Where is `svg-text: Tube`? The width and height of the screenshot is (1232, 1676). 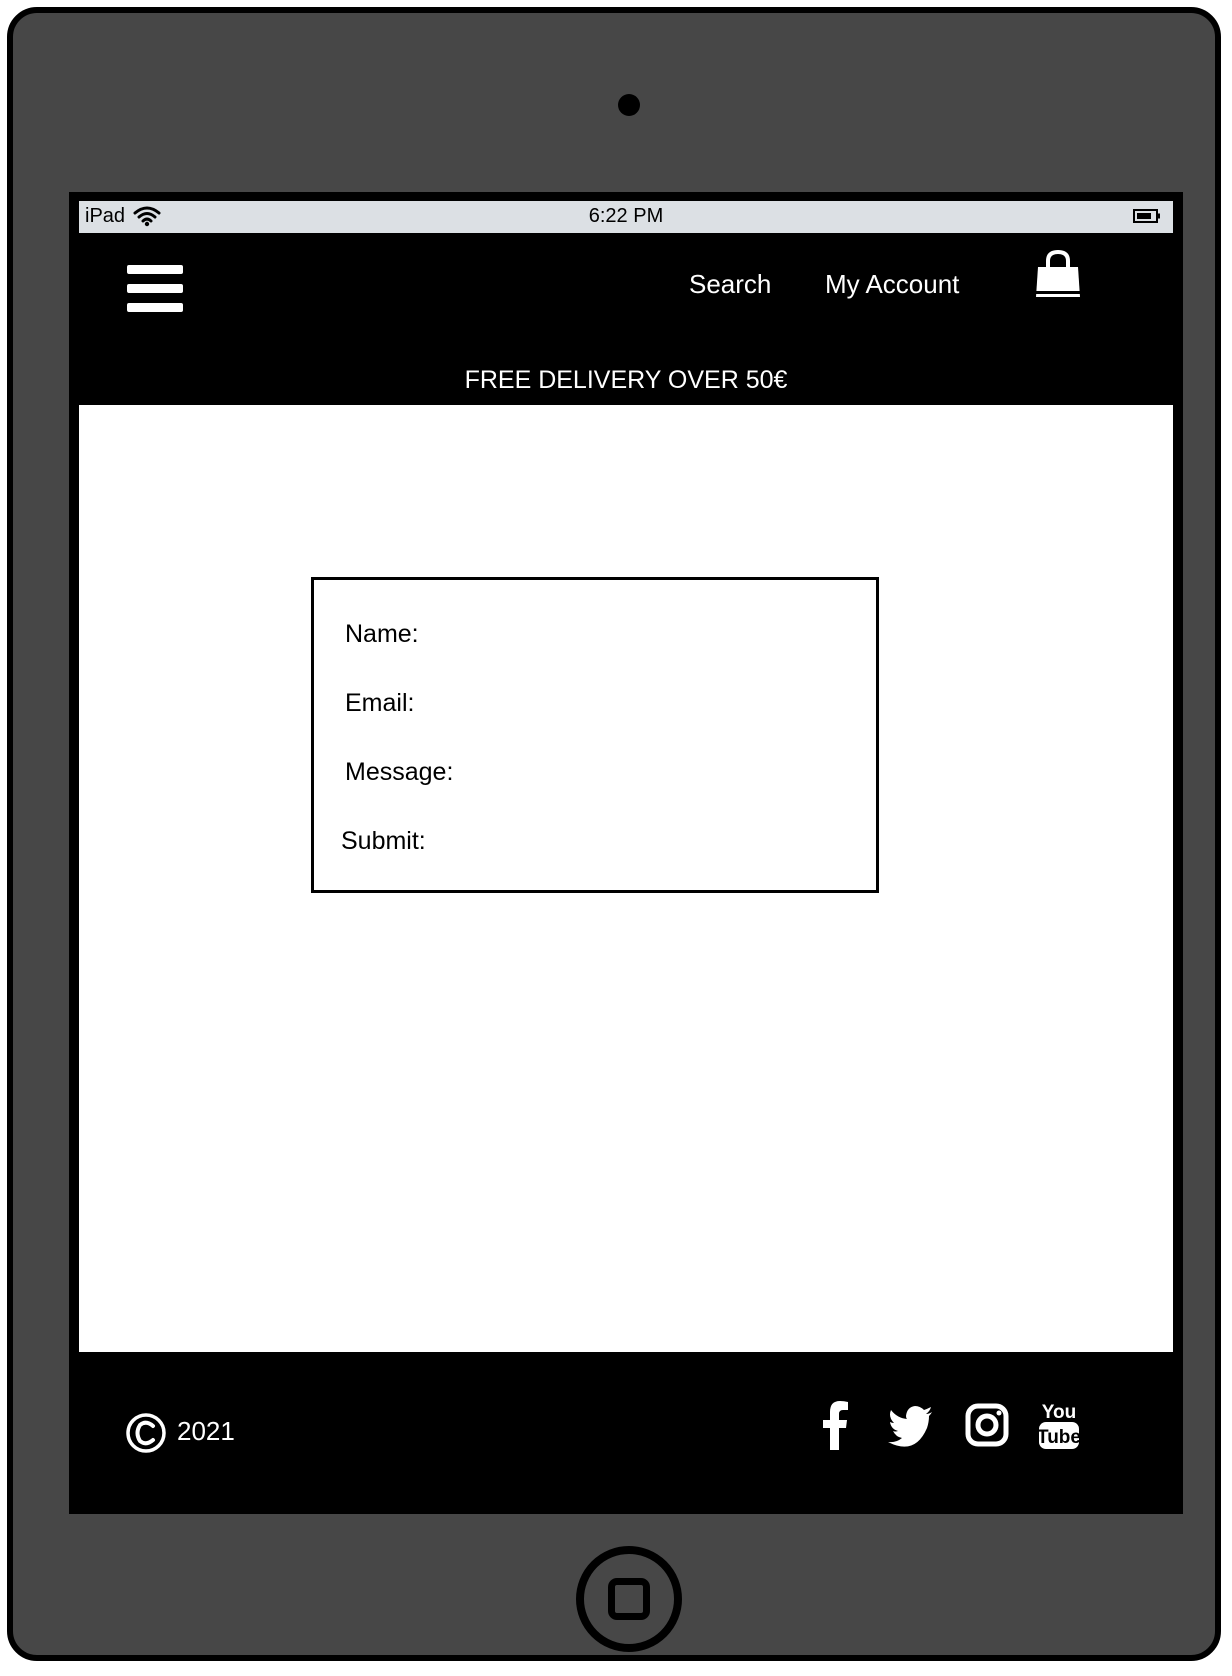 svg-text: Tube is located at coordinates (1059, 1437).